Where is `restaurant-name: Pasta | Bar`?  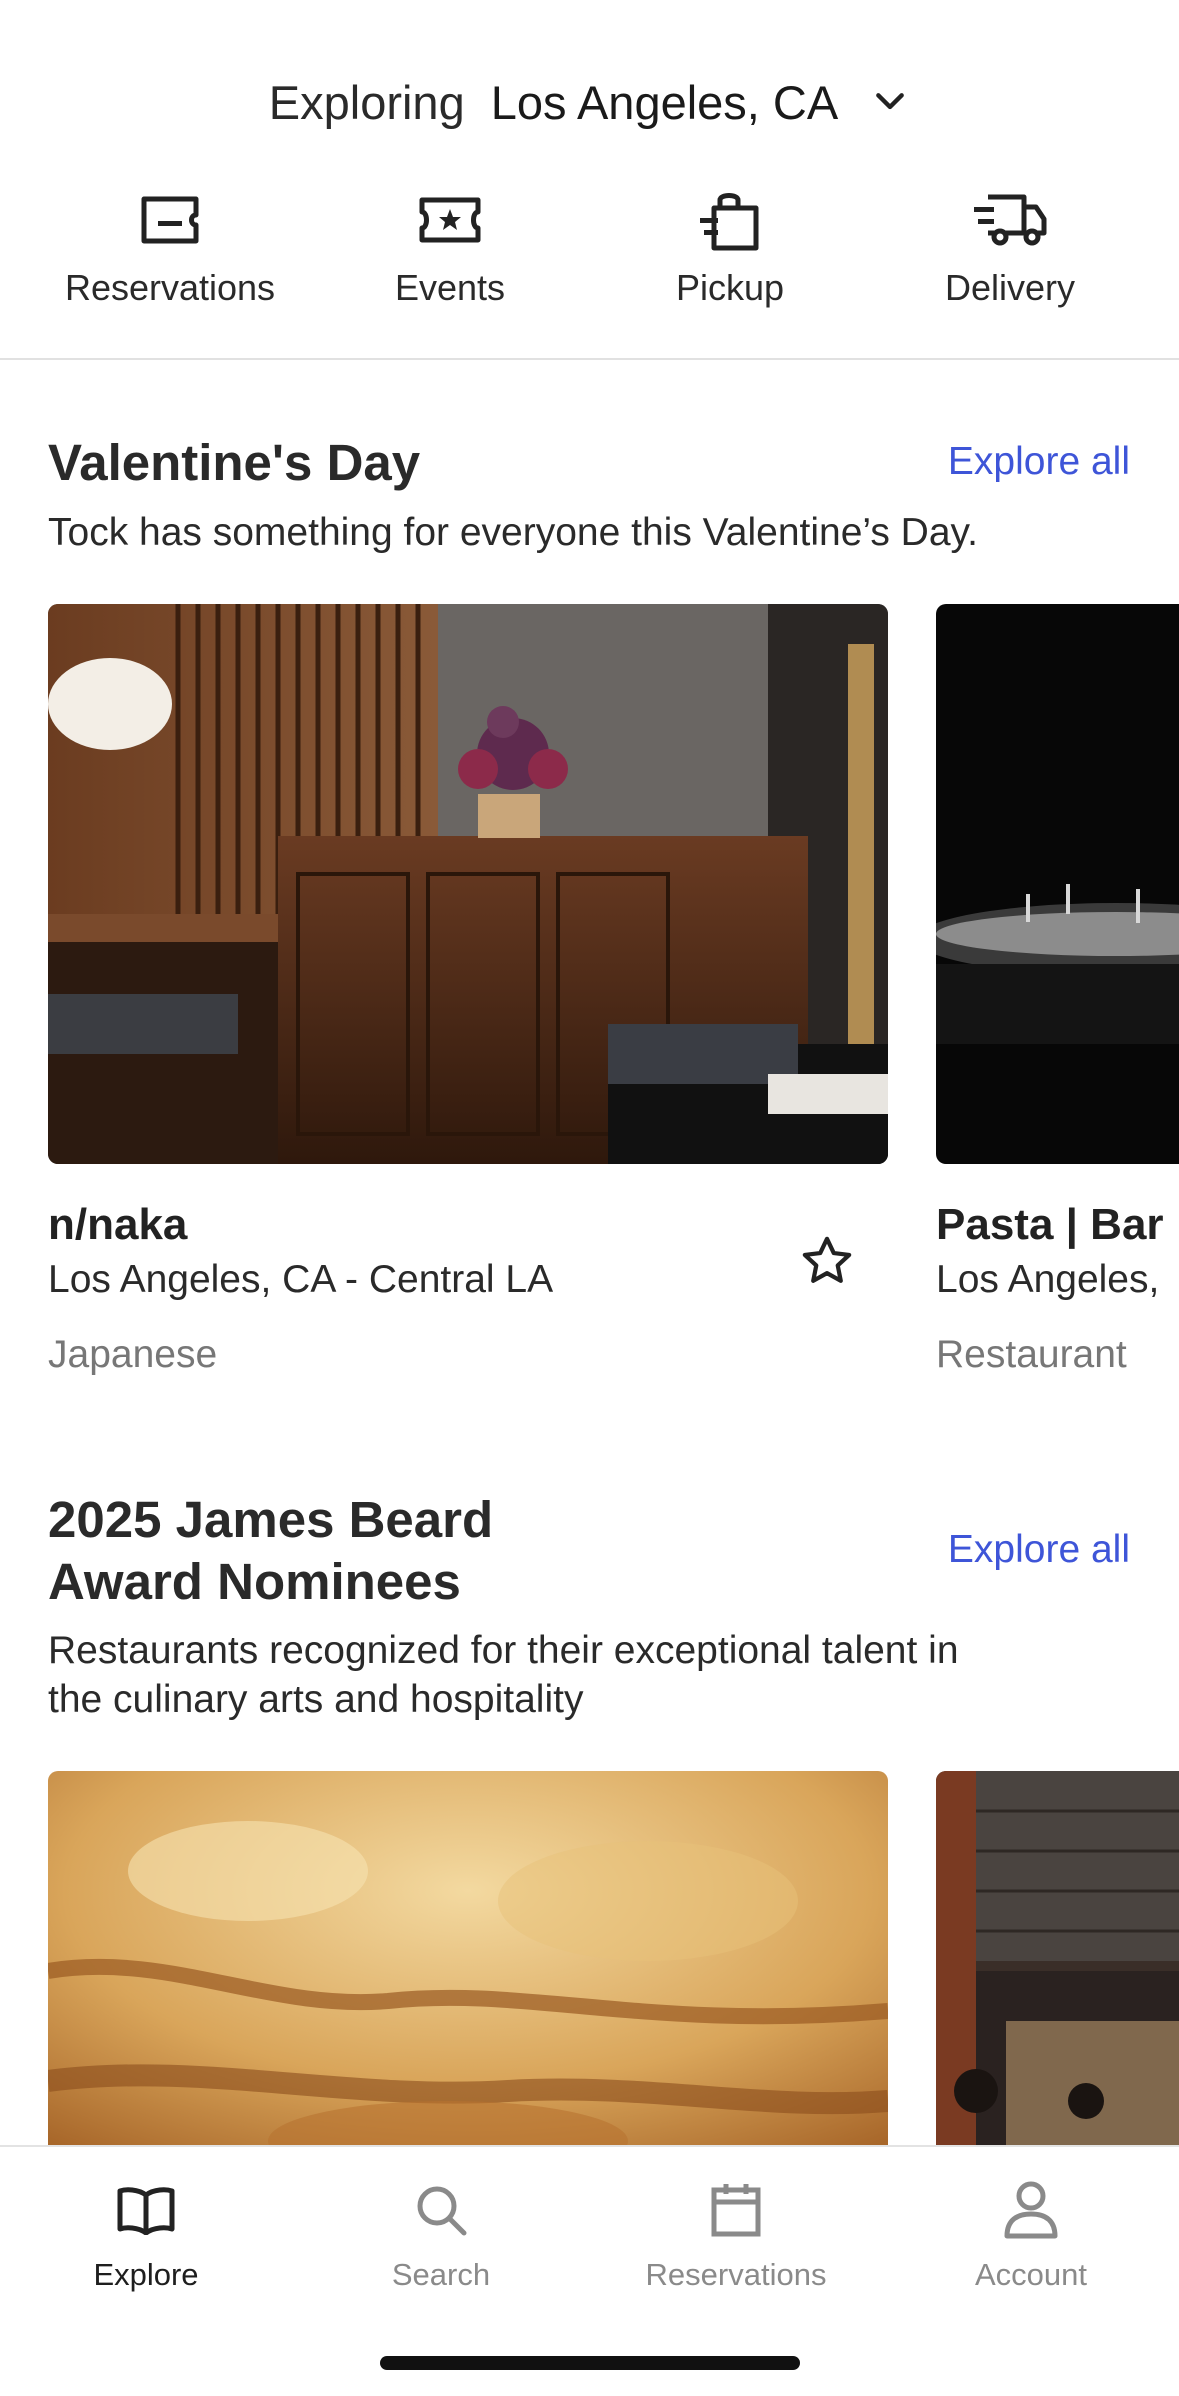 restaurant-name: Pasta | Bar is located at coordinates (1050, 1225).